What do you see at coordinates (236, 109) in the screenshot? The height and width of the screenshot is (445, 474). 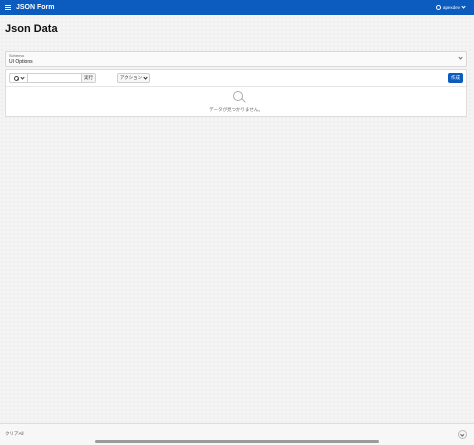 I see `no-data-message: データが見つかりません。` at bounding box center [236, 109].